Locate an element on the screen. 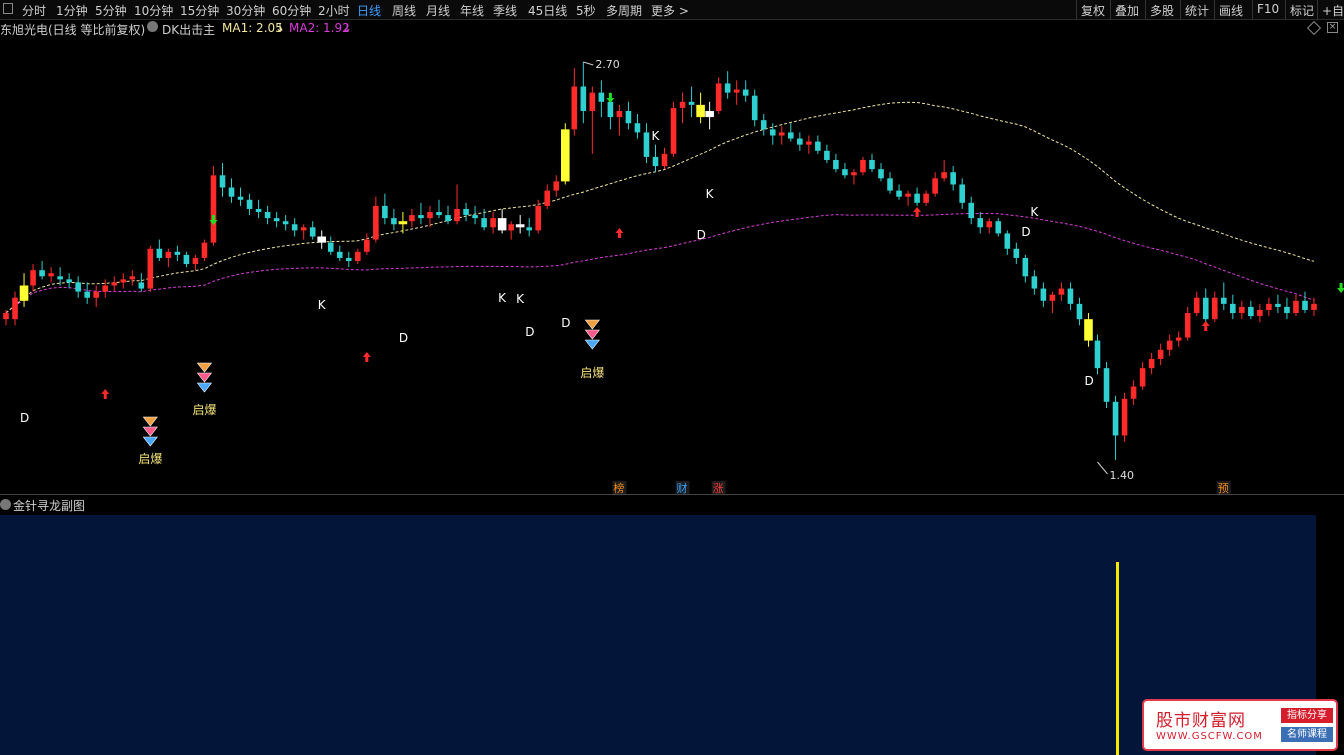 Image resolution: width=1344 pixels, height=755 pixels. bottom-tag: 榜 is located at coordinates (618, 487).